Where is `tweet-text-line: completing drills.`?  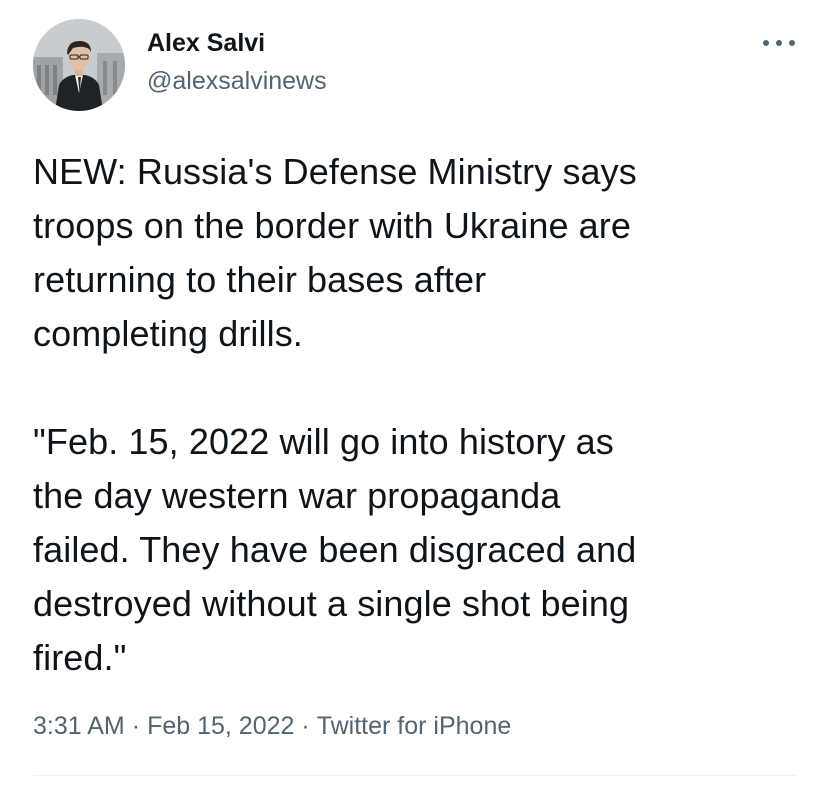
tweet-text-line: completing drills. is located at coordinates (168, 333).